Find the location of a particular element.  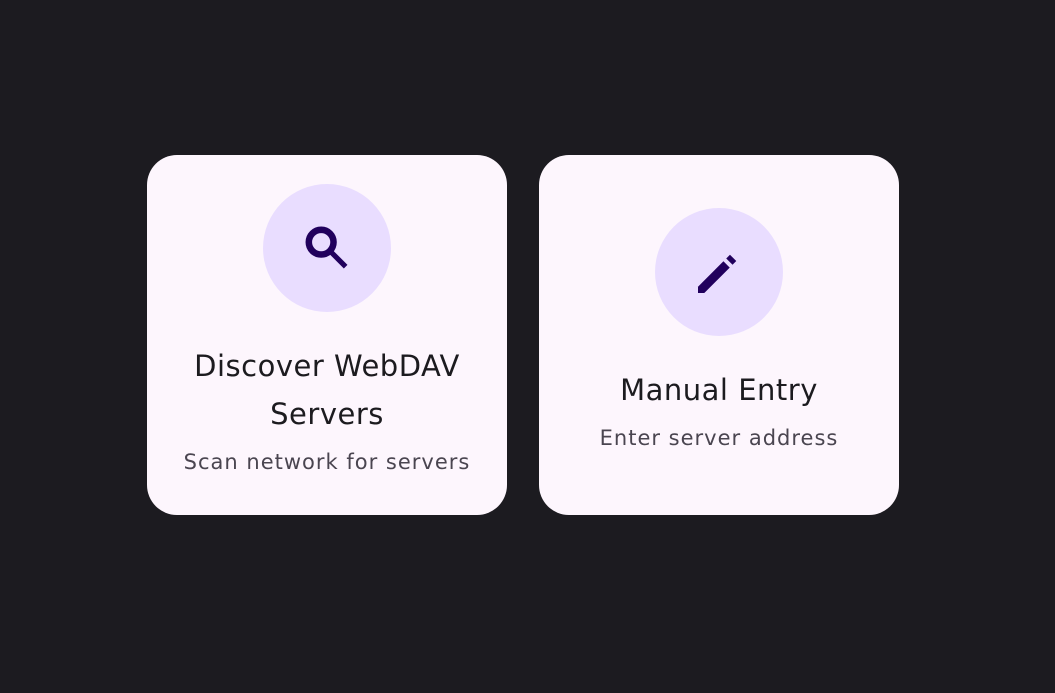

search-icon is located at coordinates (326, 247).